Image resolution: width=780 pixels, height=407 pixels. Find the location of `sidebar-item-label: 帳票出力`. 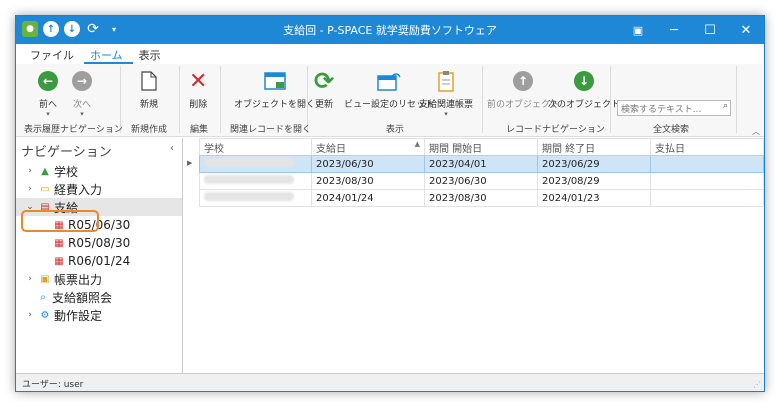

sidebar-item-label: 帳票出力 is located at coordinates (78, 279).